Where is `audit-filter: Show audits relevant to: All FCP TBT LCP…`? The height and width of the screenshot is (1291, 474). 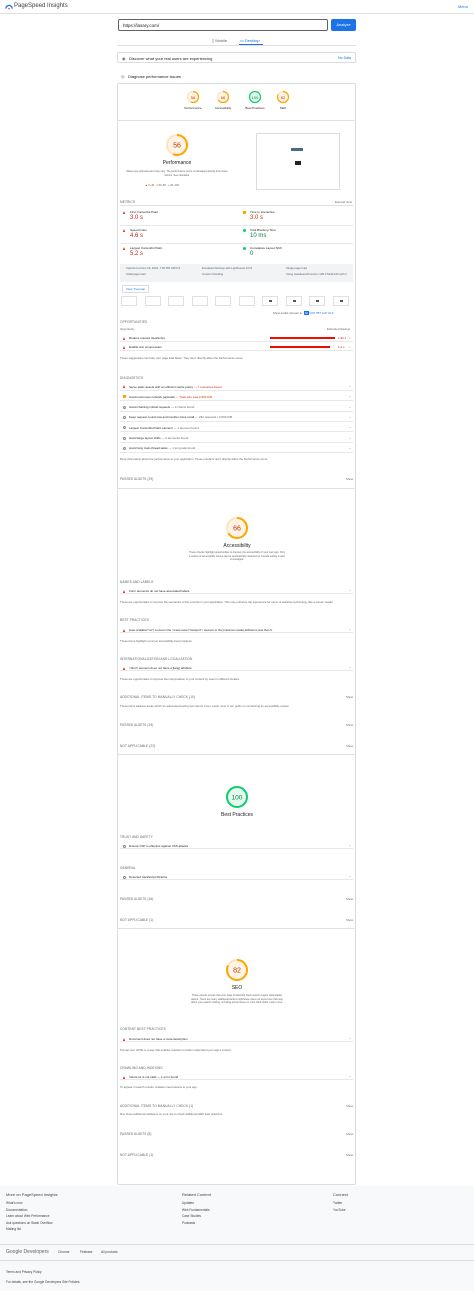
audit-filter: Show audits relevant to: All FCP TBT LCP… is located at coordinates (303, 313).